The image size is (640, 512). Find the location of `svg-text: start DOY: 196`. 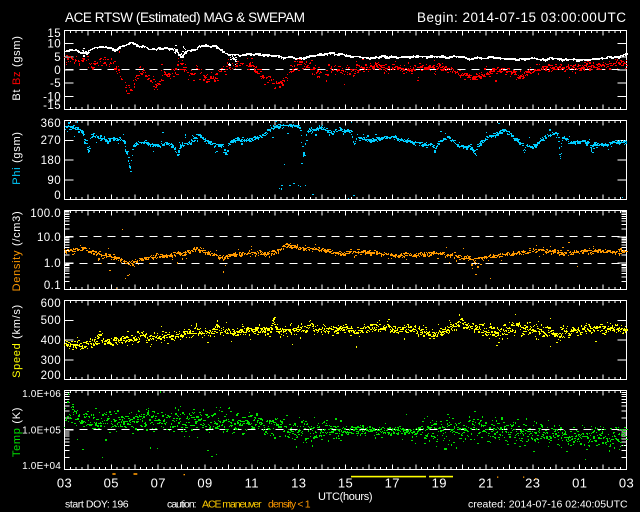

svg-text: start DOY: 196 is located at coordinates (97, 505).